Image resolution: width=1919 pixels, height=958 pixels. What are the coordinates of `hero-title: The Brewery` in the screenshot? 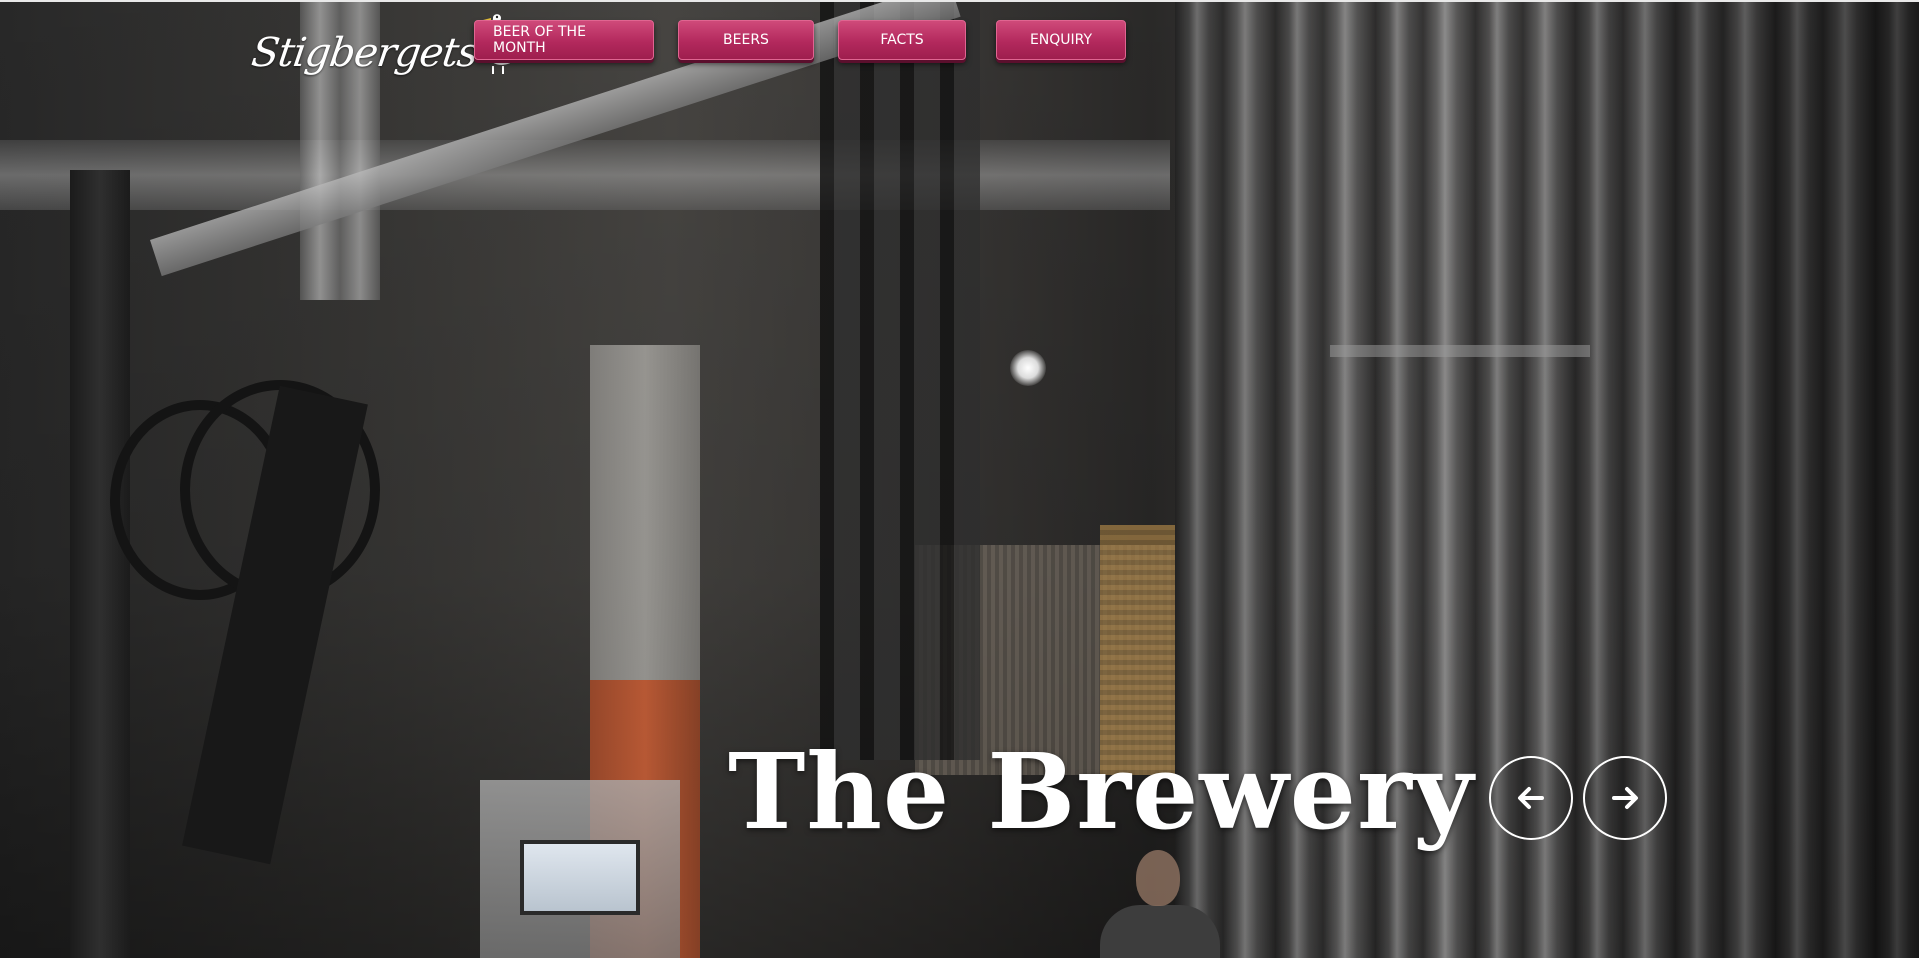 It's located at (1101, 791).